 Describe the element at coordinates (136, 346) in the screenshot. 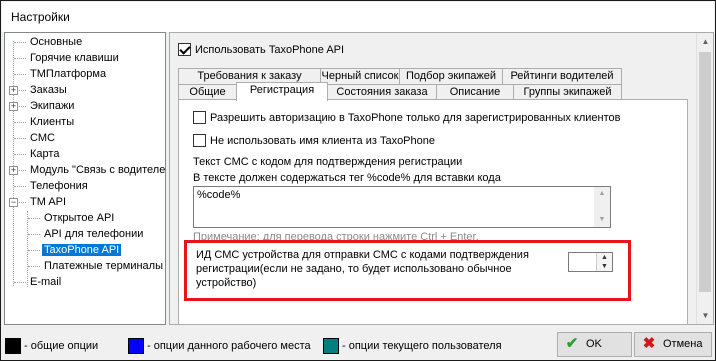

I see `legend-swatch-blue` at that location.